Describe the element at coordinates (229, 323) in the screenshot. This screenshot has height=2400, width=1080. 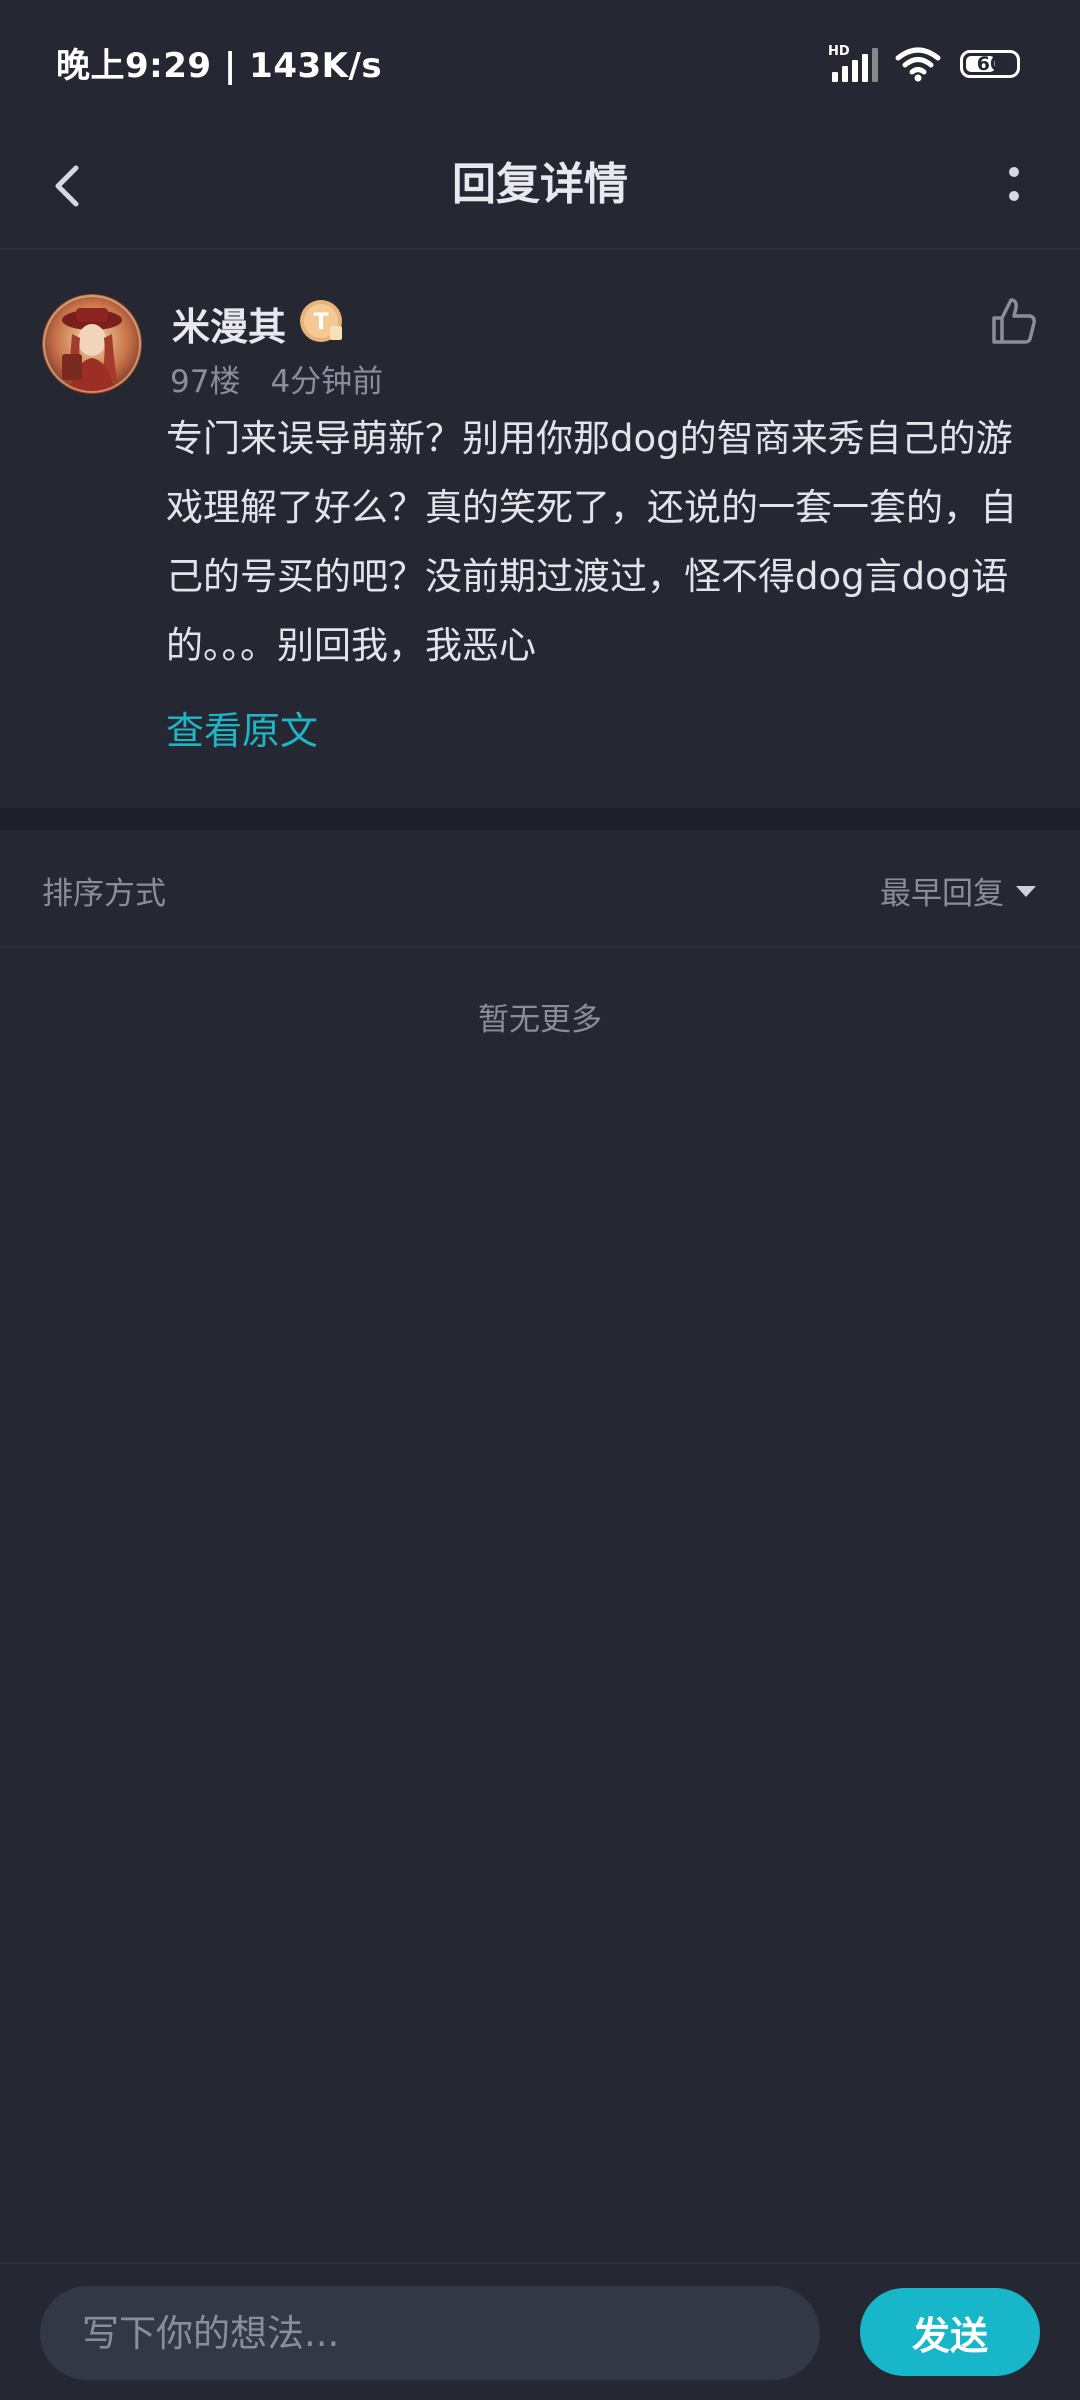
I see `username: 米漫其` at that location.